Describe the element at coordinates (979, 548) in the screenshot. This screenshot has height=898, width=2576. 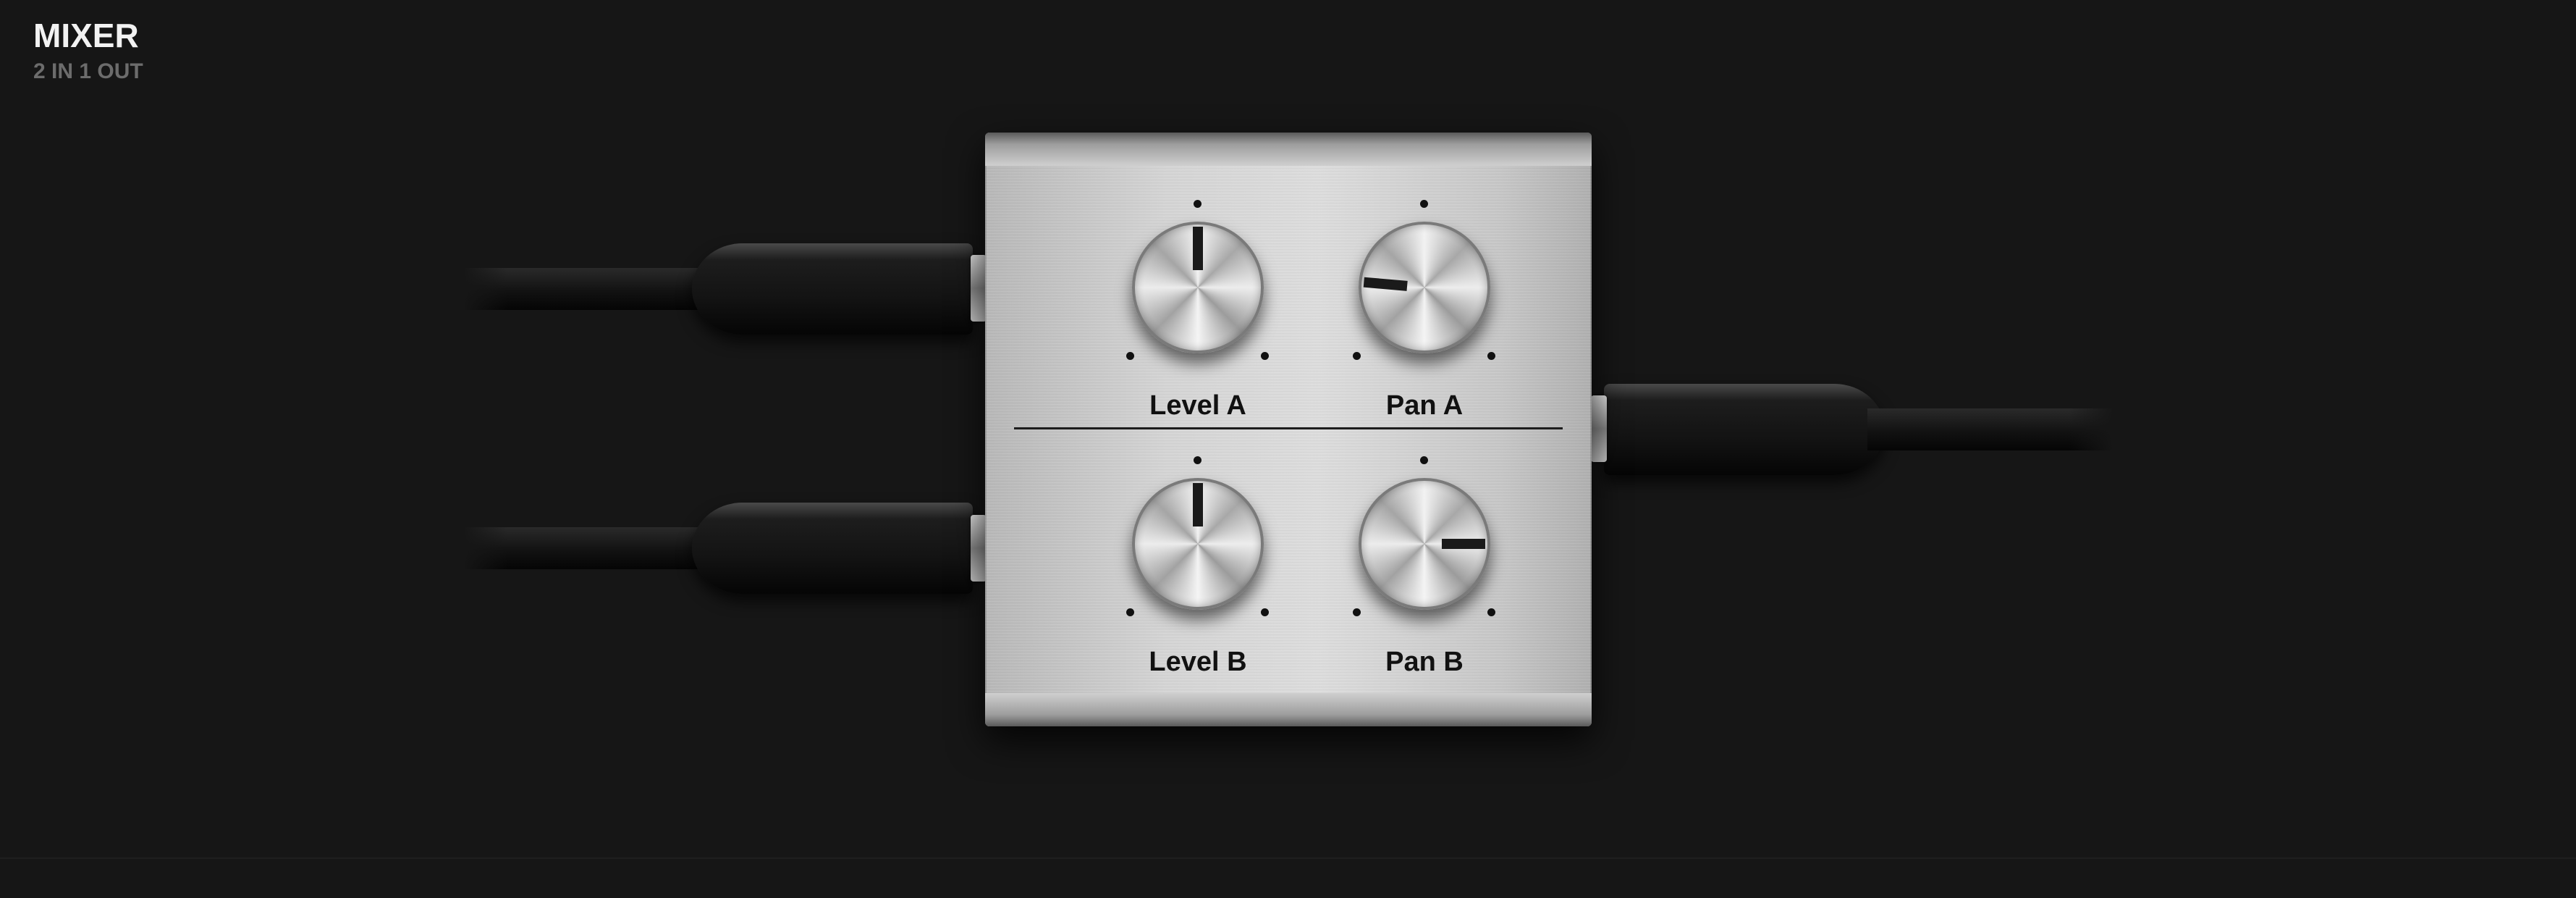
I see `input-jack-b` at that location.